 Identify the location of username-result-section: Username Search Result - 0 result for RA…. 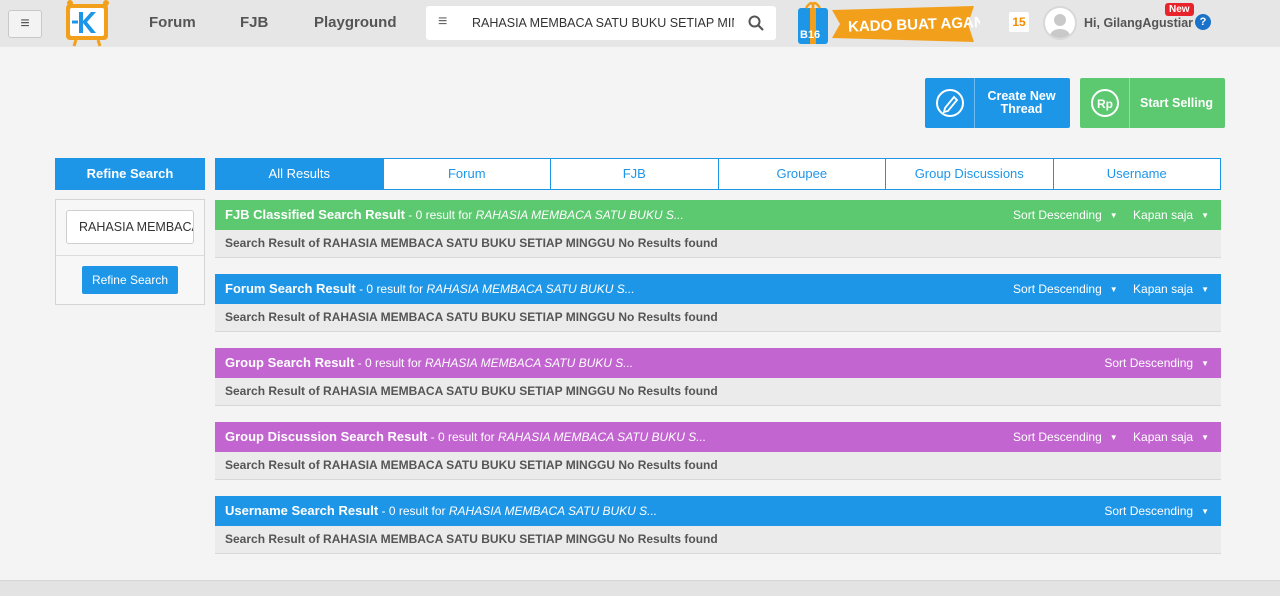
(718, 525).